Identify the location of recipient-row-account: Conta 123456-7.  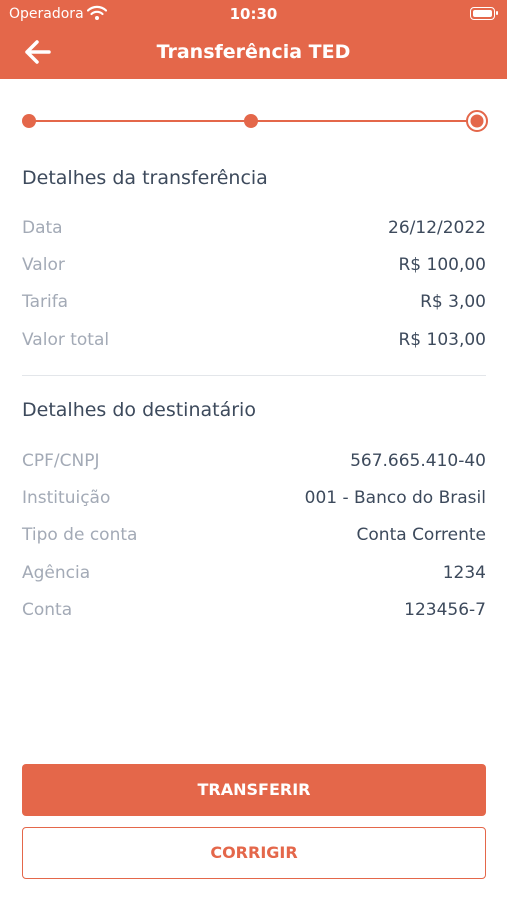
(254, 610).